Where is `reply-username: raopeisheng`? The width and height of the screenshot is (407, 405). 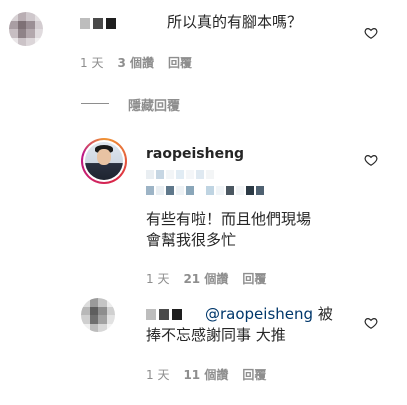
reply-username: raopeisheng is located at coordinates (195, 154).